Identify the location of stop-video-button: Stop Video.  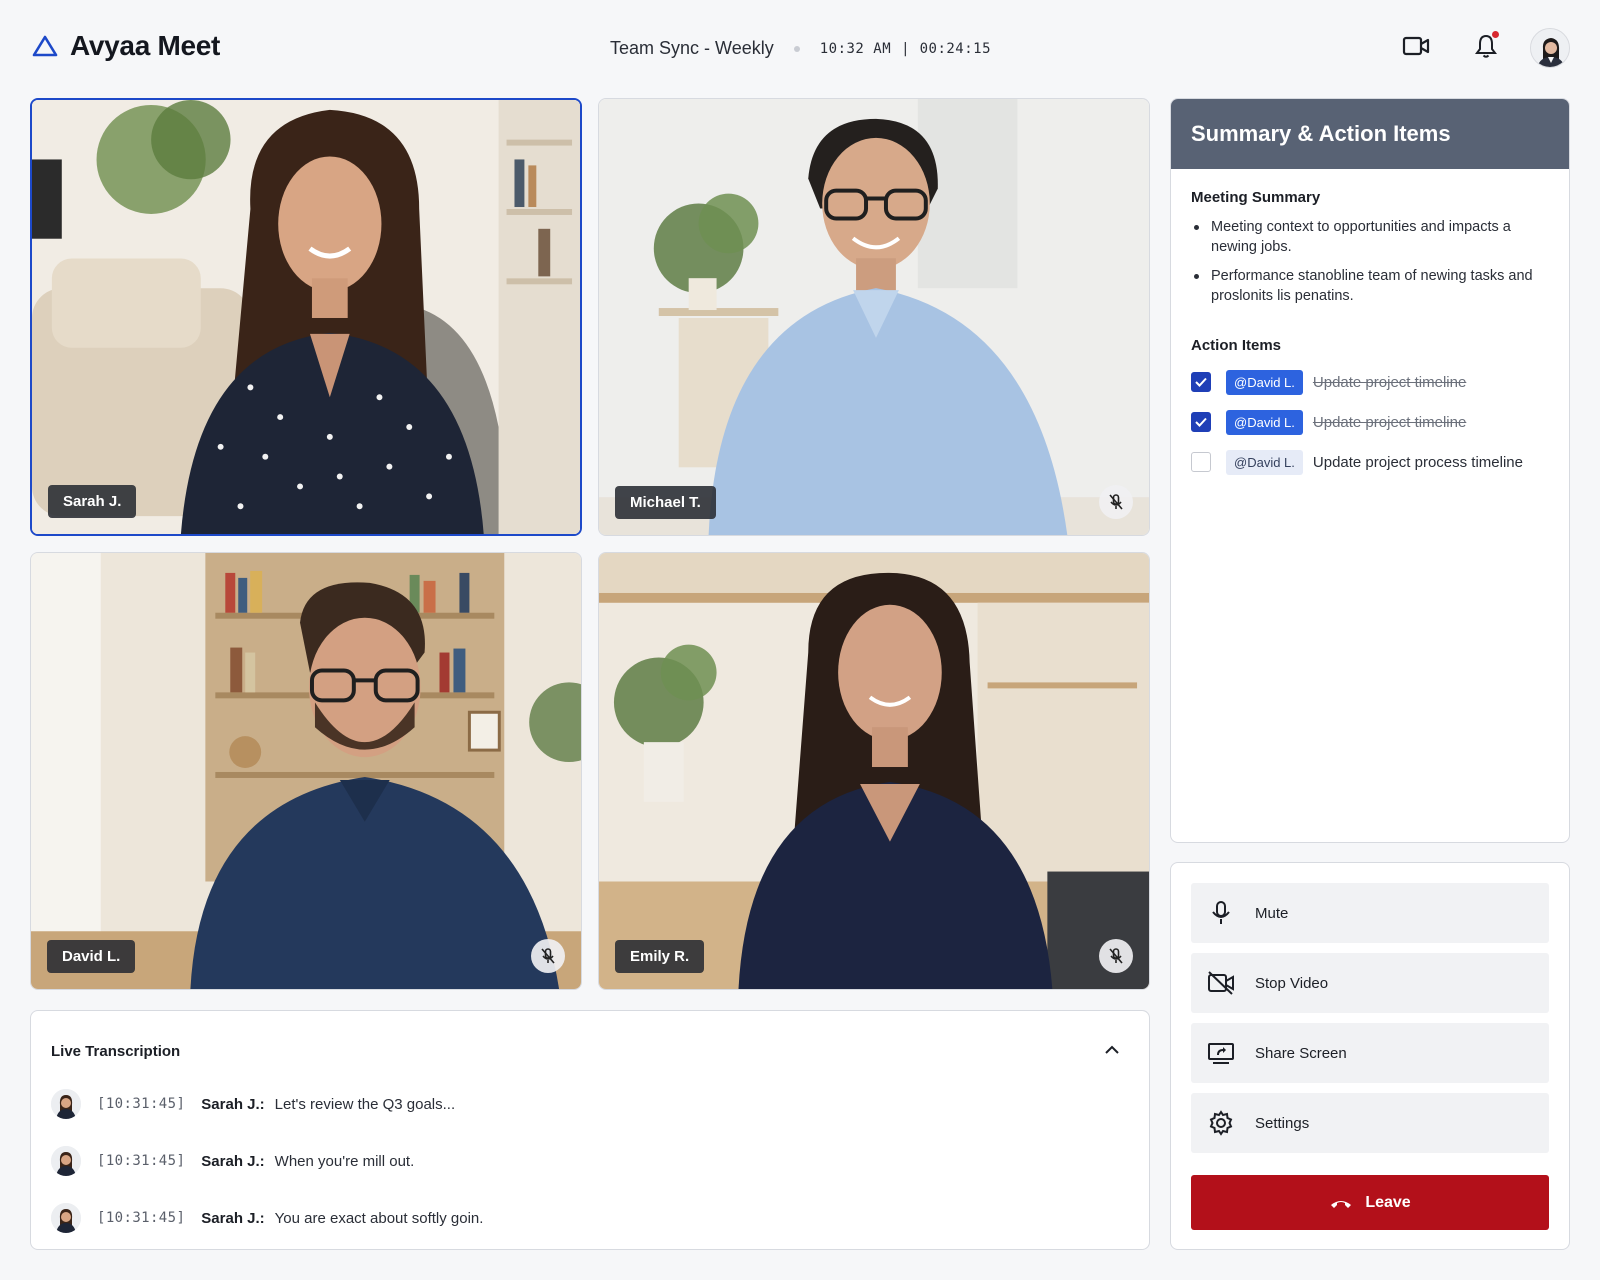
(1370, 983).